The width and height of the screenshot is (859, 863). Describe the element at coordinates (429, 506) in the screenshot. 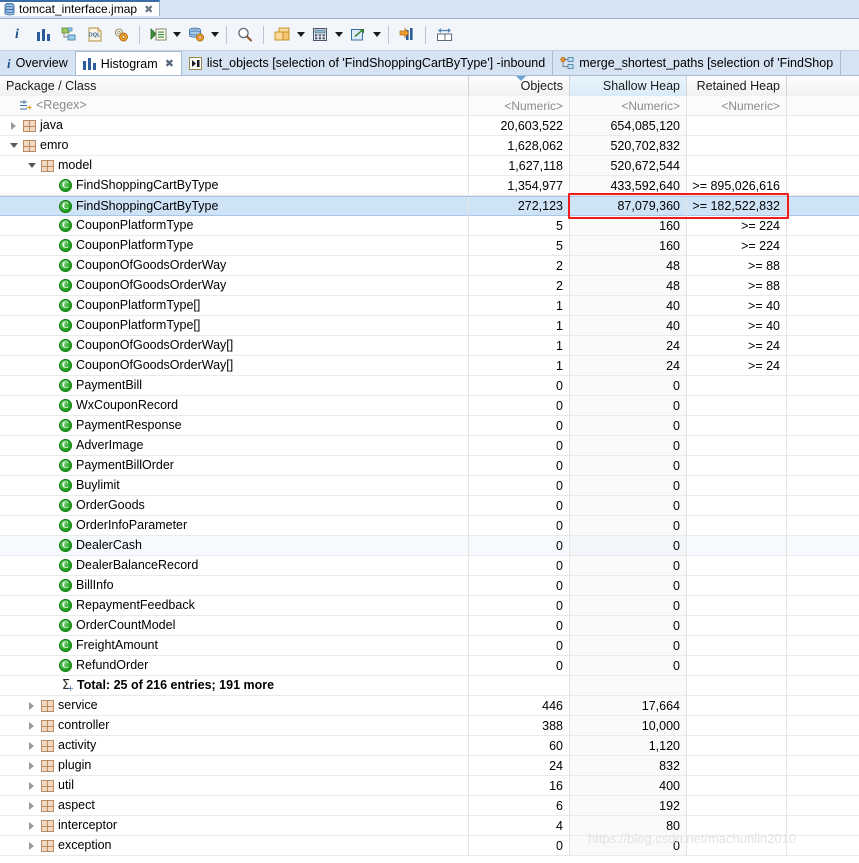

I see `table-row: C OrderGoods 0 0` at that location.